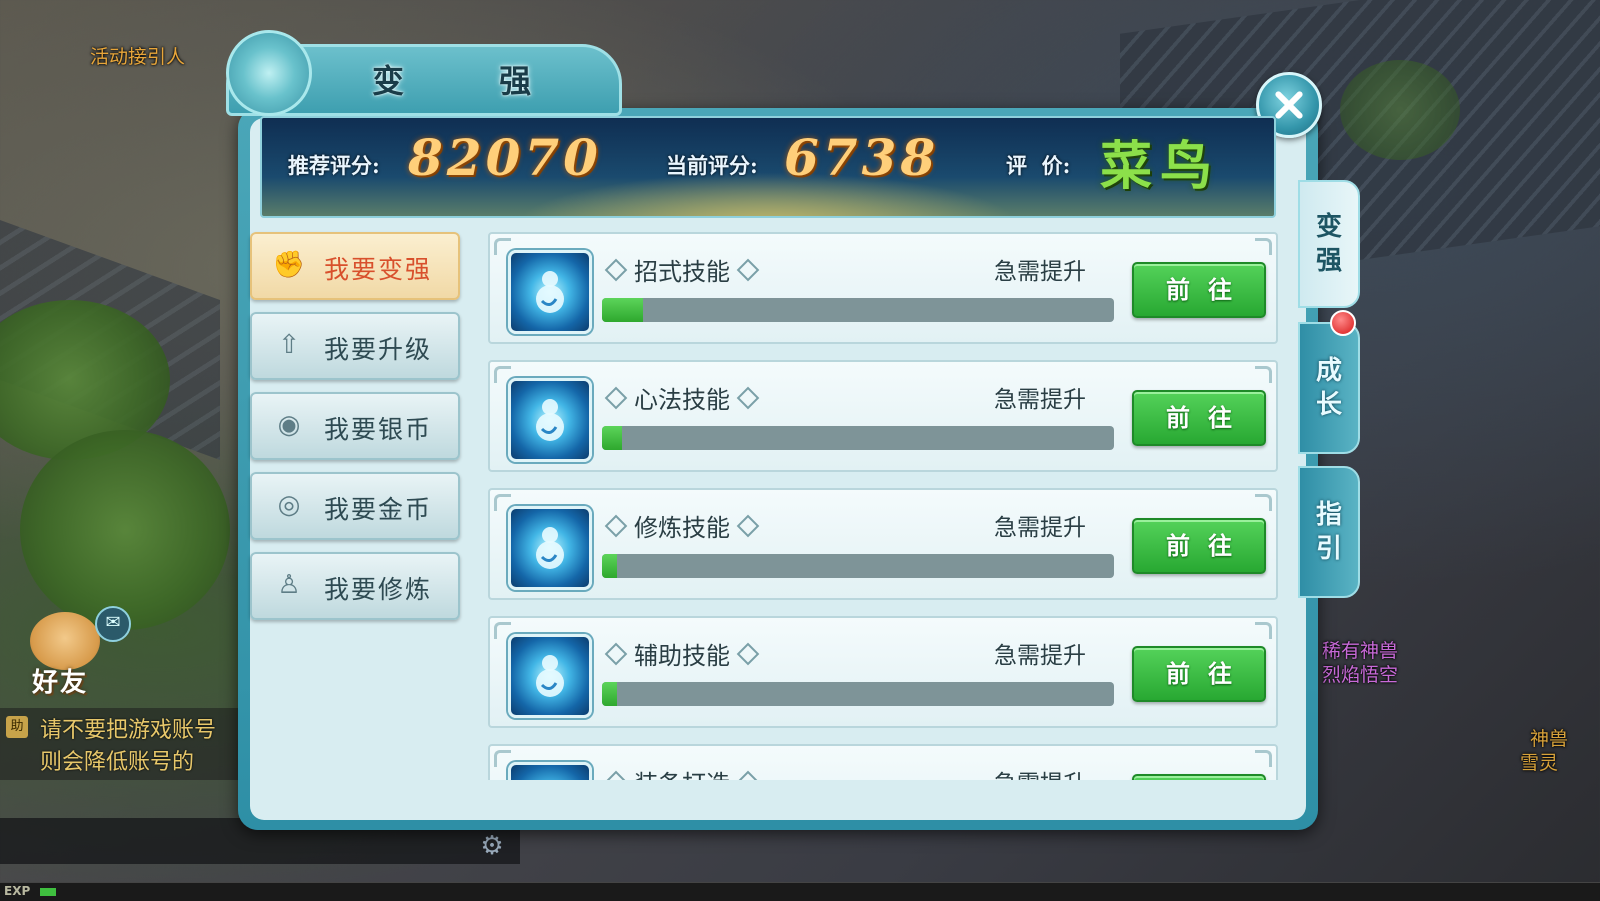  I want to click on tab-strengthen: 变强, so click(1329, 244).